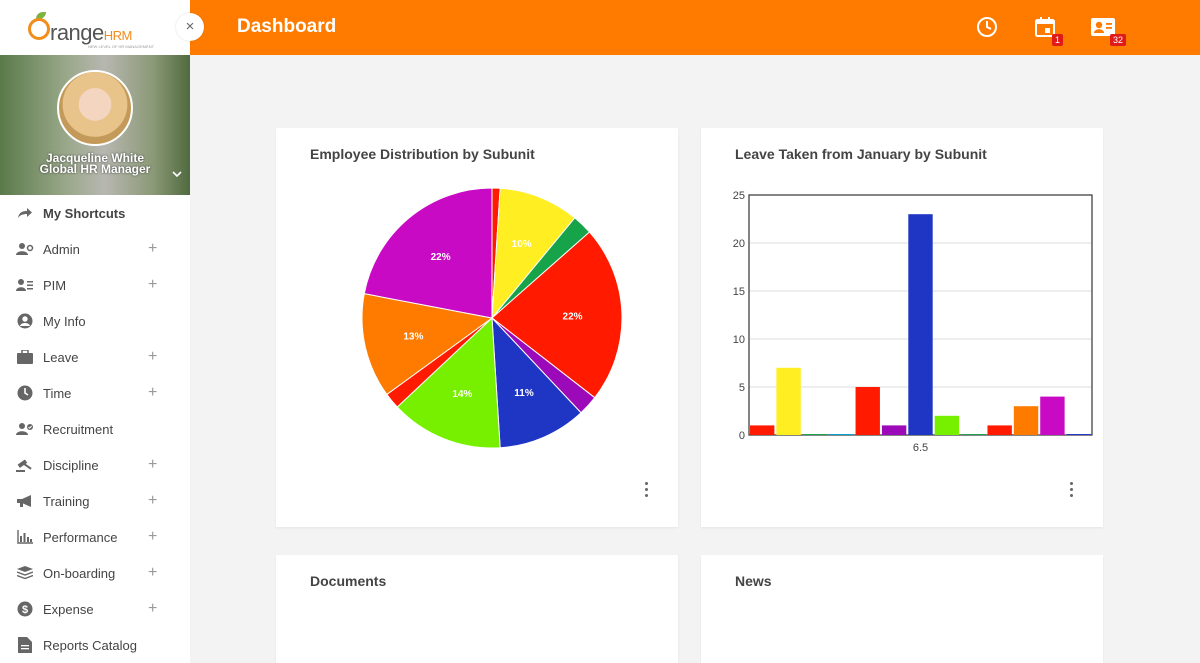 The image size is (1200, 663). What do you see at coordinates (739, 340) in the screenshot?
I see `y-tick-label: 10` at bounding box center [739, 340].